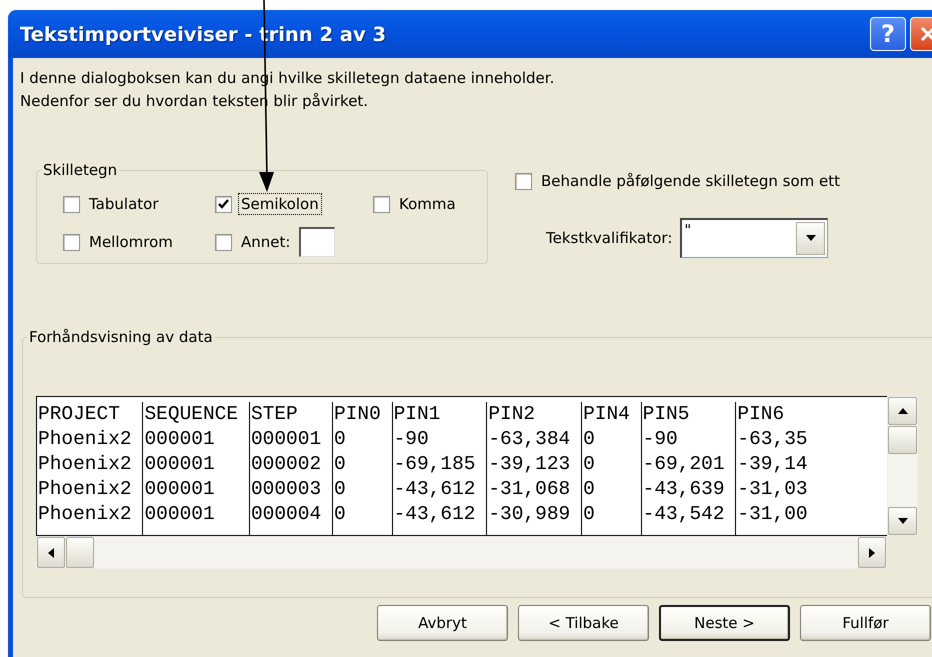 This screenshot has height=657, width=932. Describe the element at coordinates (427, 204) in the screenshot. I see `checkbox-label: Komma` at that location.